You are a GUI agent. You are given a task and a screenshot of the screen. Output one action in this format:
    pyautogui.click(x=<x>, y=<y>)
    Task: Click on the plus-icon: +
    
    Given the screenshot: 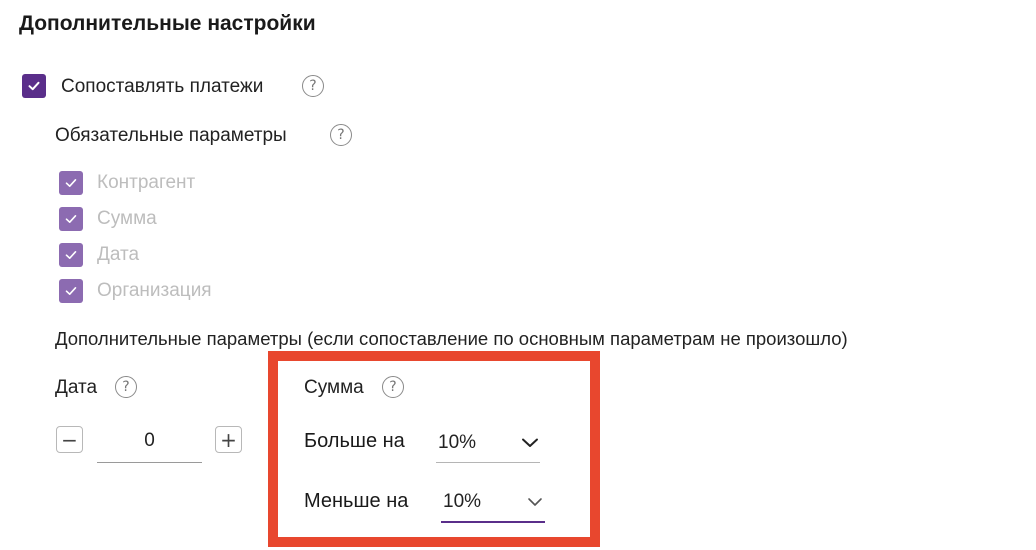 What is the action you would take?
    pyautogui.click(x=228, y=439)
    